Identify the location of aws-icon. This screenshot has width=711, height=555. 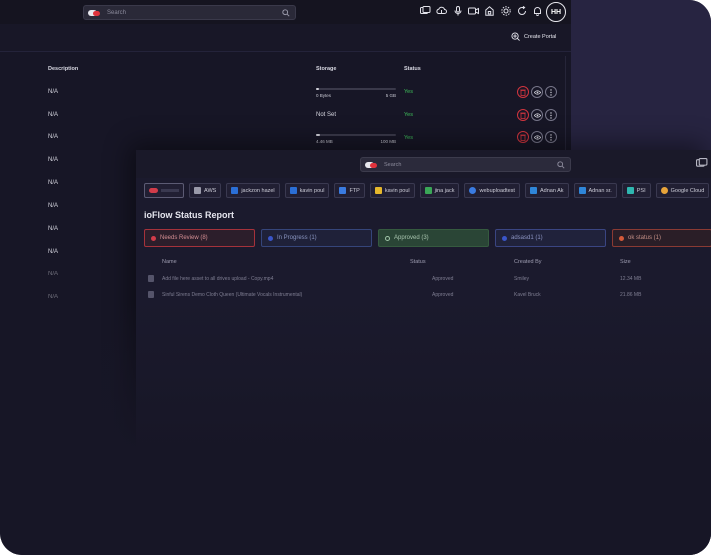
(197, 190).